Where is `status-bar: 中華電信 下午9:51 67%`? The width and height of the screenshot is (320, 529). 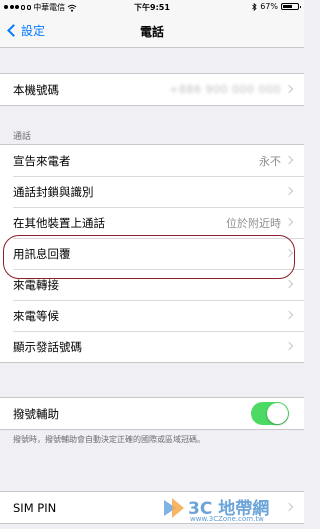
status-bar: 中華電信 下午9:51 67% is located at coordinates (152, 7).